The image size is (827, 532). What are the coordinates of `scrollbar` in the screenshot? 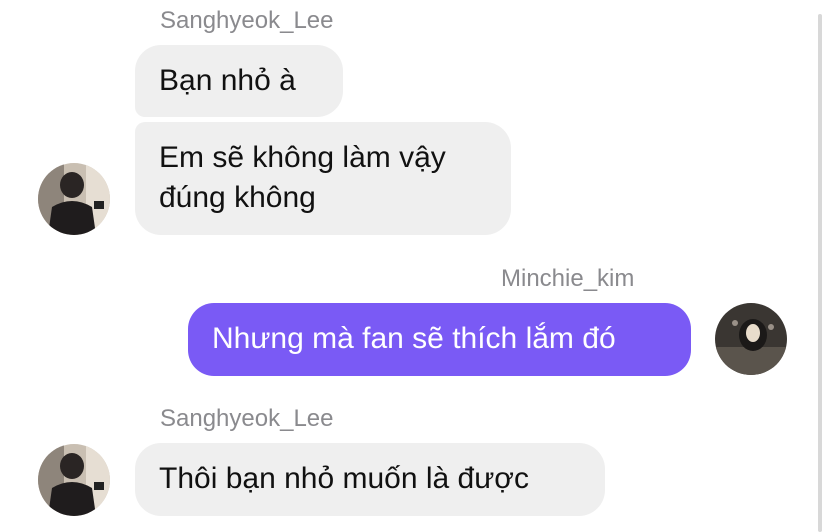 It's located at (820, 273).